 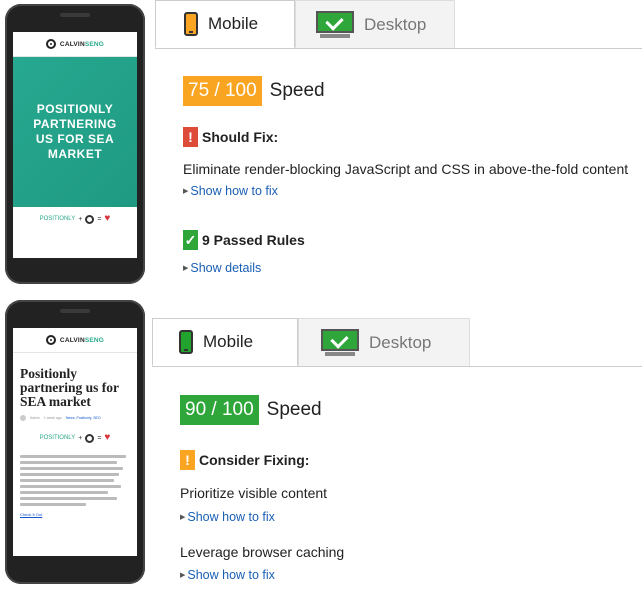 What do you see at coordinates (23, 418) in the screenshot?
I see `avatar` at bounding box center [23, 418].